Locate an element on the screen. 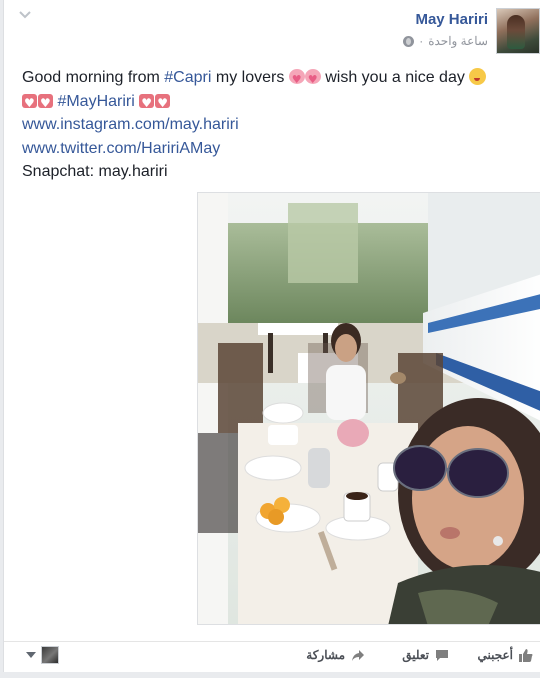 This screenshot has width=540, height=678. greeting-text: Good morning from is located at coordinates (93, 77).